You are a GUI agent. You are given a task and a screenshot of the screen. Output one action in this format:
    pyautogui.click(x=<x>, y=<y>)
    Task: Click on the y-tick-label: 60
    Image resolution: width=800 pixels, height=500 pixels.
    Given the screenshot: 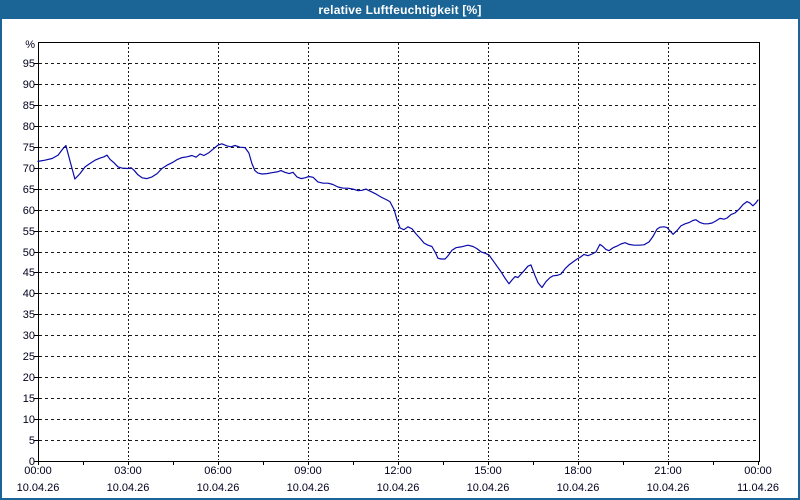 What is the action you would take?
    pyautogui.click(x=29, y=211)
    